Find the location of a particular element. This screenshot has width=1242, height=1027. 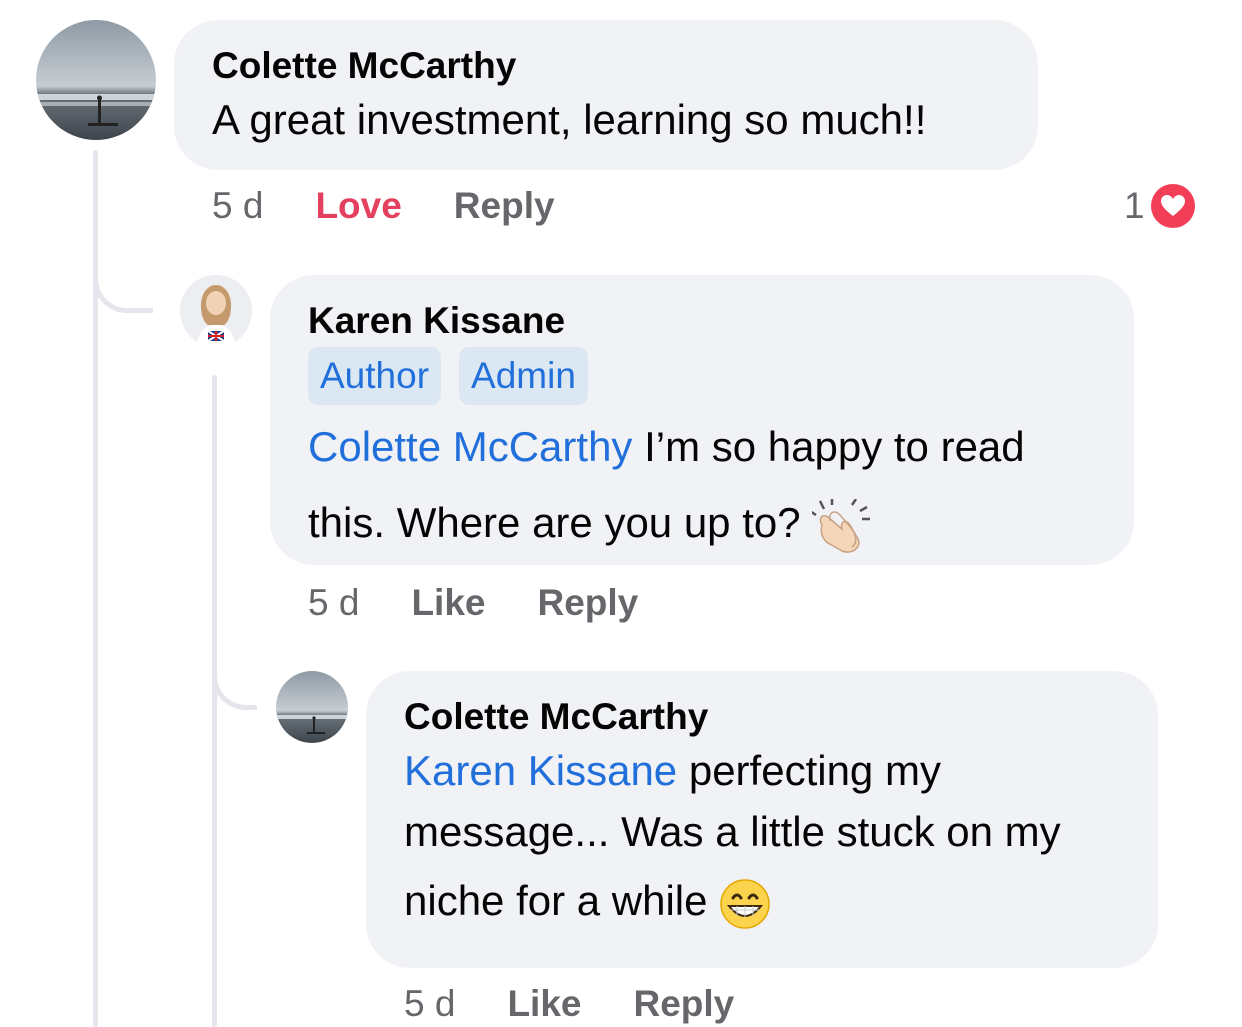

comment-text-line: niche for a while is located at coordinates (762, 901).